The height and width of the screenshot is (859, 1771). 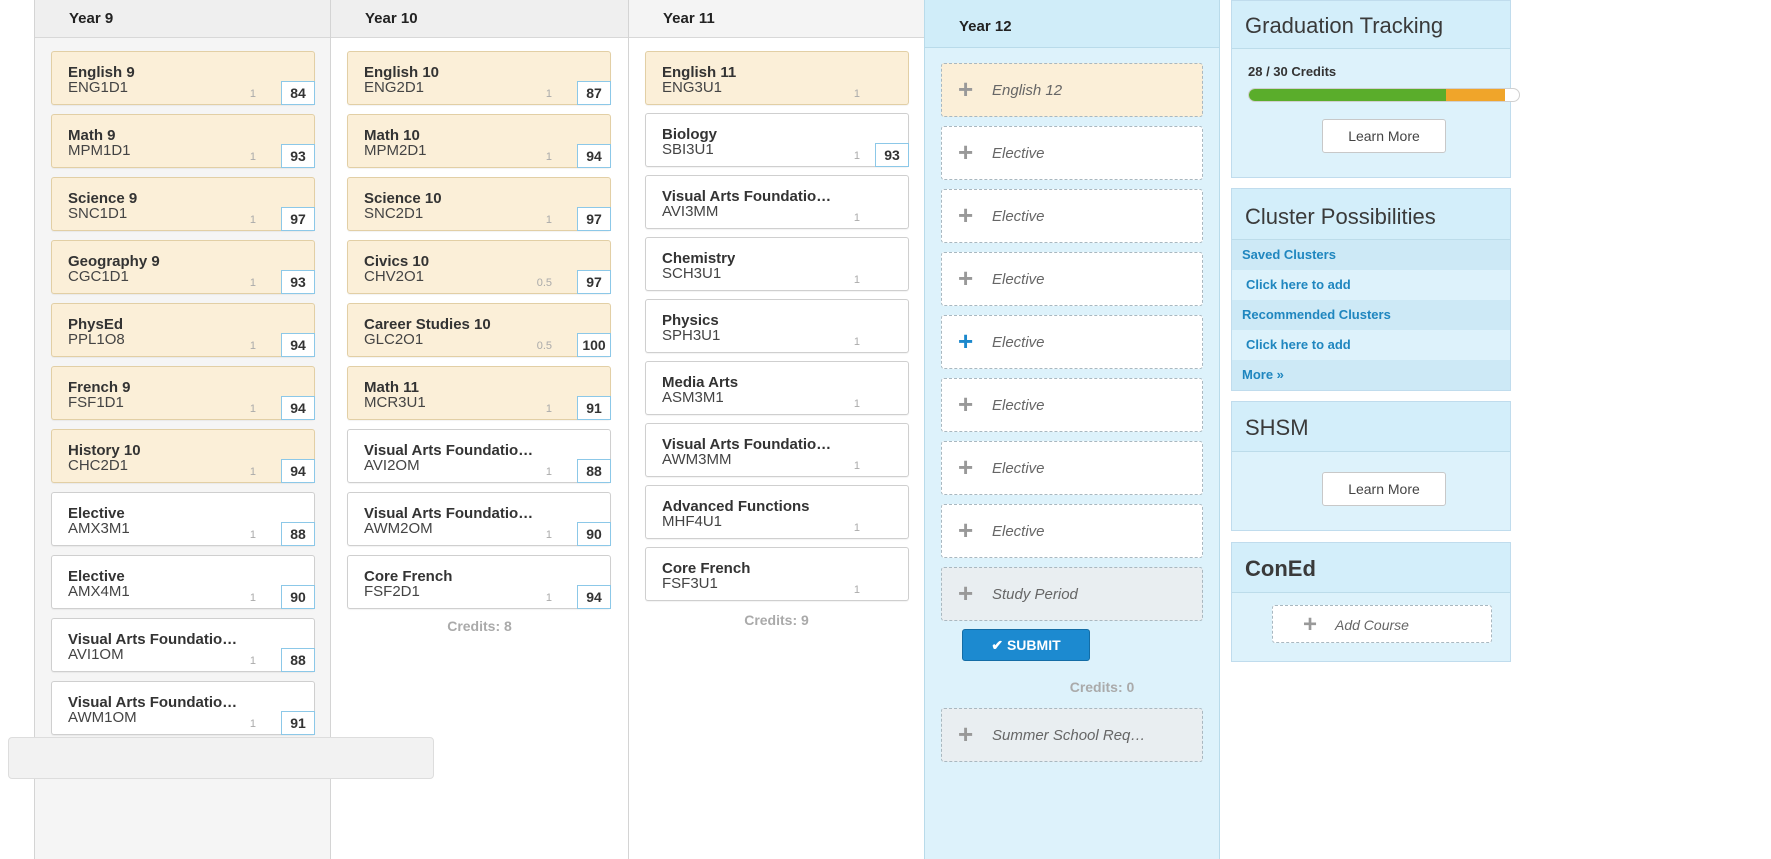 I want to click on submit-button: ✔ SUBMIT, so click(x=1026, y=645).